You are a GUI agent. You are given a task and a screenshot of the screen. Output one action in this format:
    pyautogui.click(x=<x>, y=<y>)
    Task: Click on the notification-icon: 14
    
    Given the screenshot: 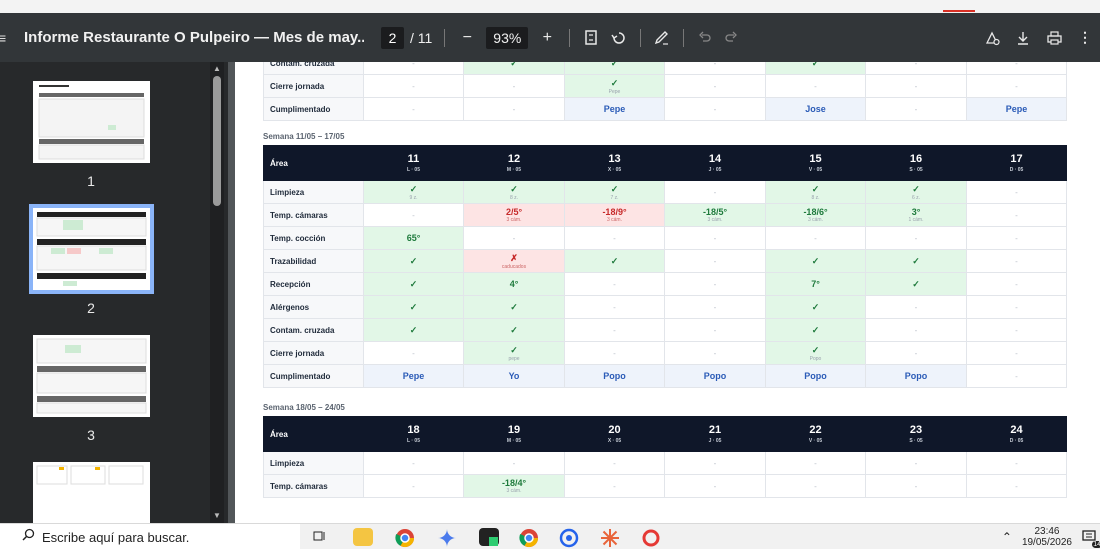 What is the action you would take?
    pyautogui.click(x=1091, y=538)
    